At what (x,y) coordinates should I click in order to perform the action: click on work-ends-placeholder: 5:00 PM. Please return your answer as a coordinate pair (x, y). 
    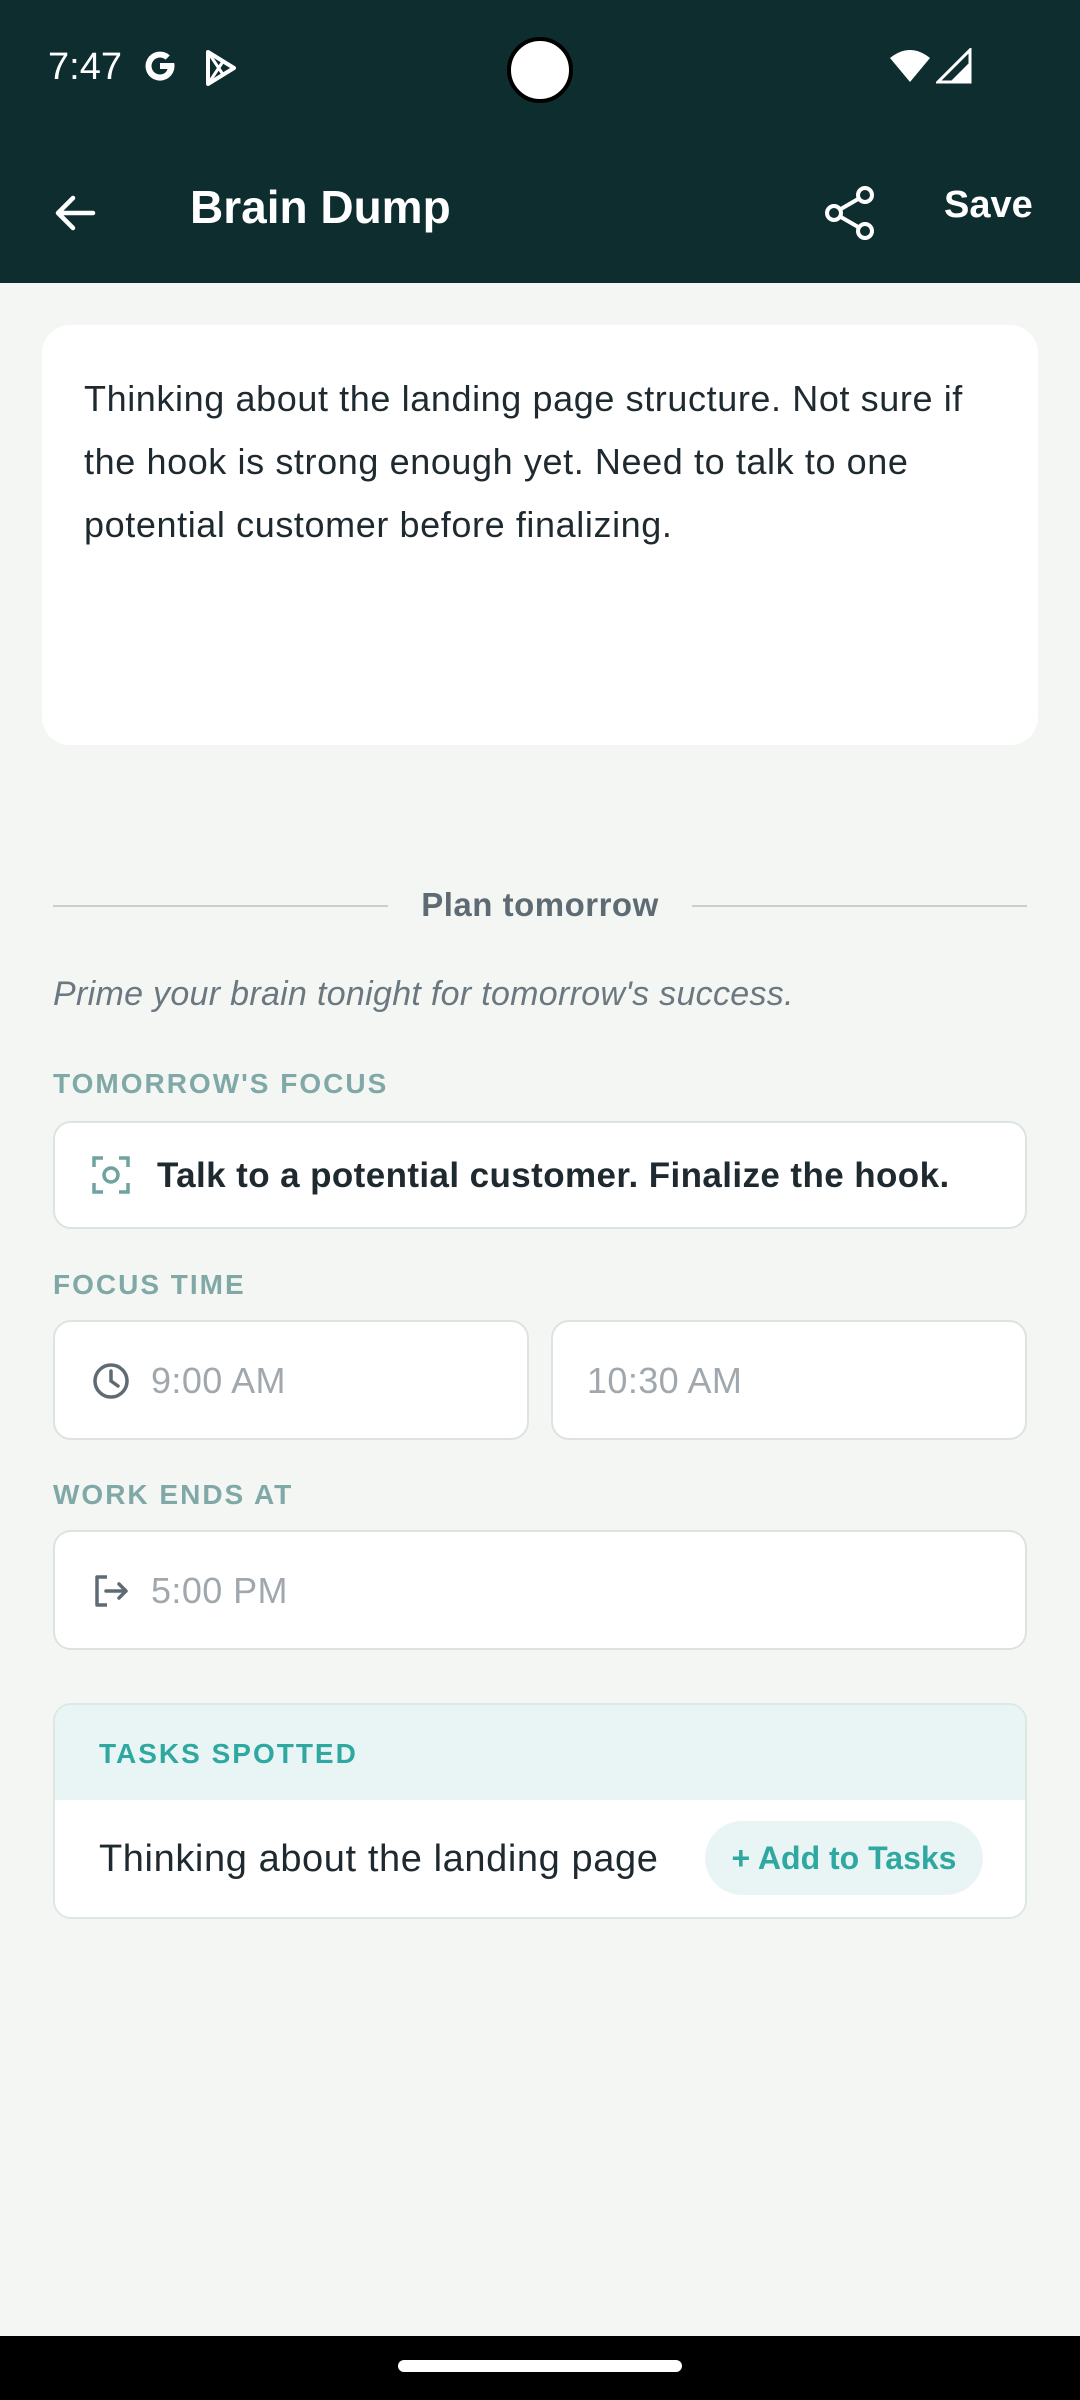
    Looking at the image, I should click on (219, 1590).